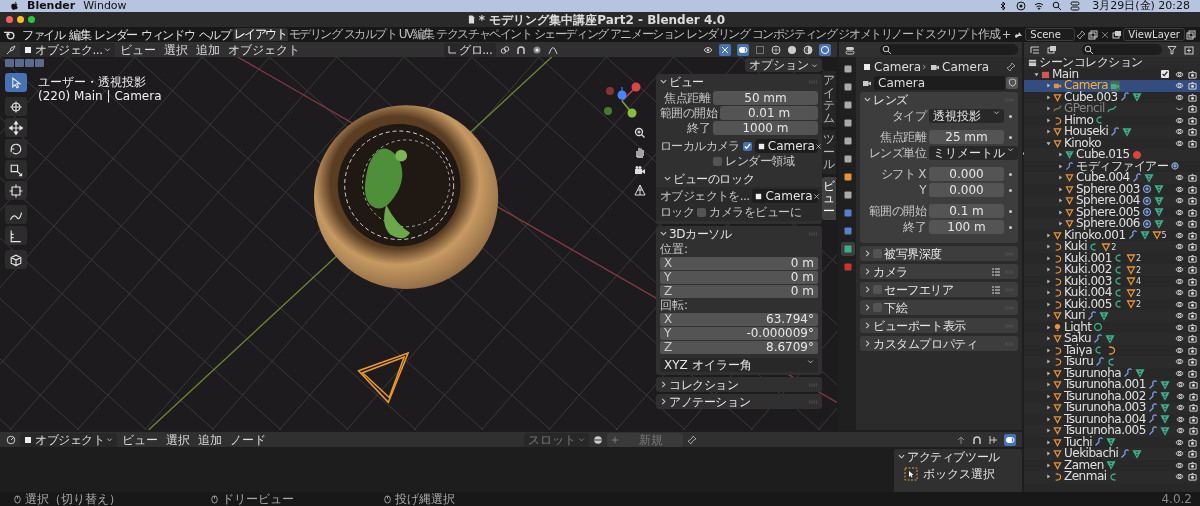 Image resolution: width=1200 pixels, height=506 pixels. I want to click on panel-title: セーフエリア, so click(919, 289).